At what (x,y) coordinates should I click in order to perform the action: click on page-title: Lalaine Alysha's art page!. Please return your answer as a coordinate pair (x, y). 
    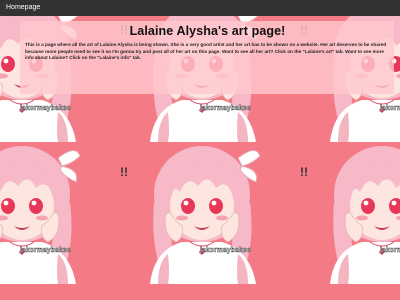
    Looking at the image, I should click on (207, 31).